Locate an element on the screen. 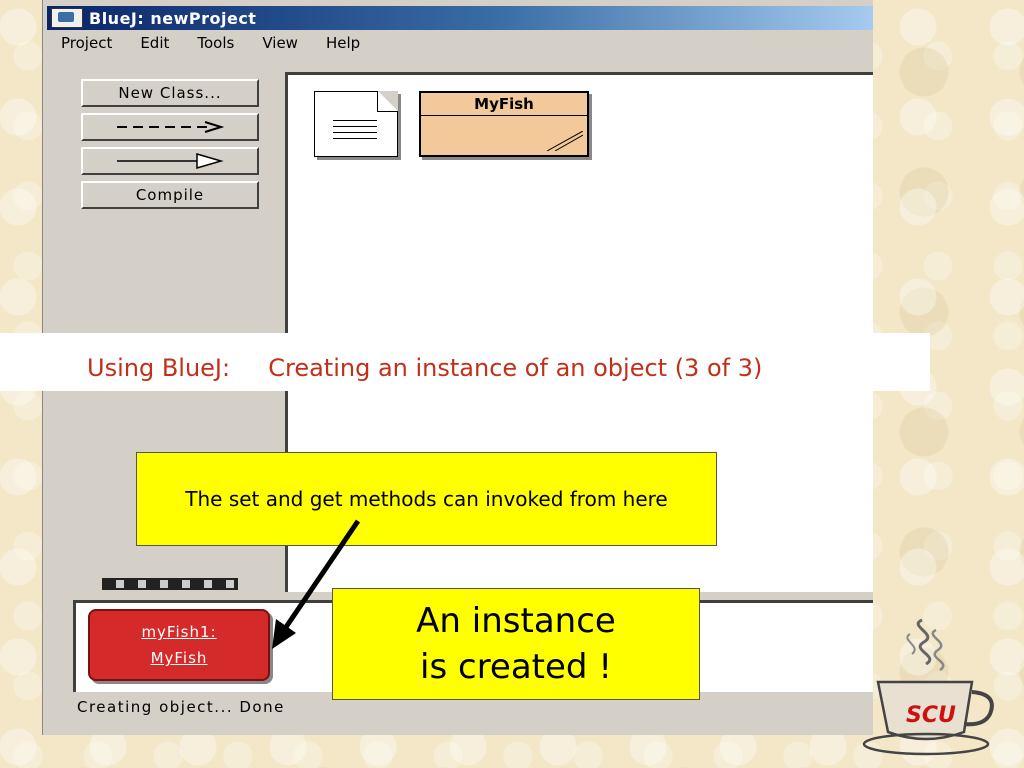  readme-document-icon is located at coordinates (356, 124).